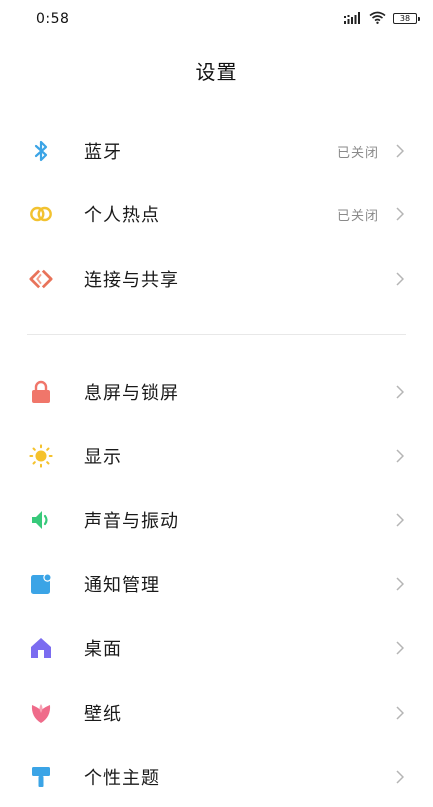 This screenshot has width=433, height=807. What do you see at coordinates (216, 392) in the screenshot?
I see `settings-item-lock-screen: 息屏与锁屏` at bounding box center [216, 392].